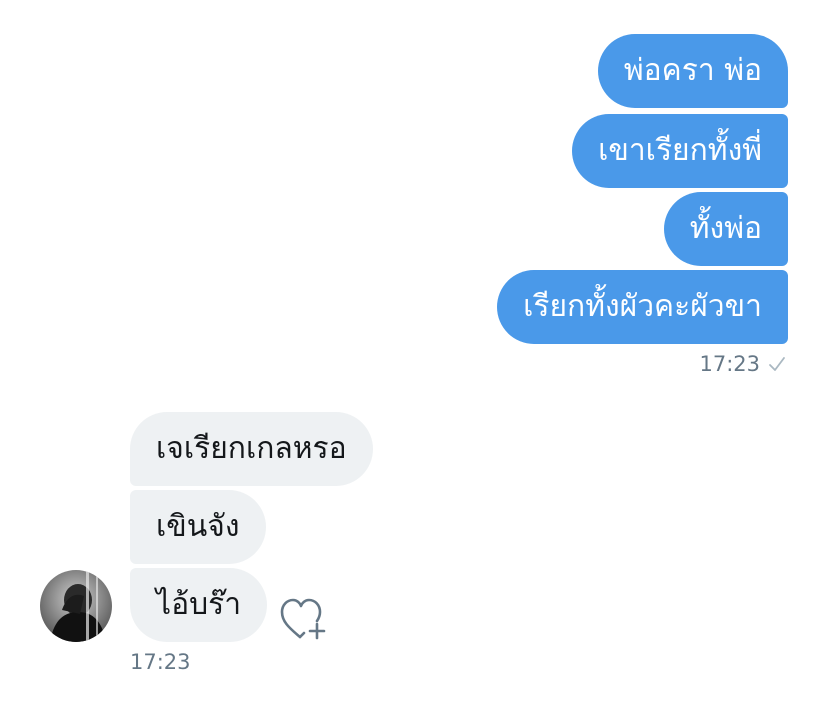 This screenshot has width=828, height=710. Describe the element at coordinates (692, 71) in the screenshot. I see `sent-message: พ่อครา พ่อ` at that location.